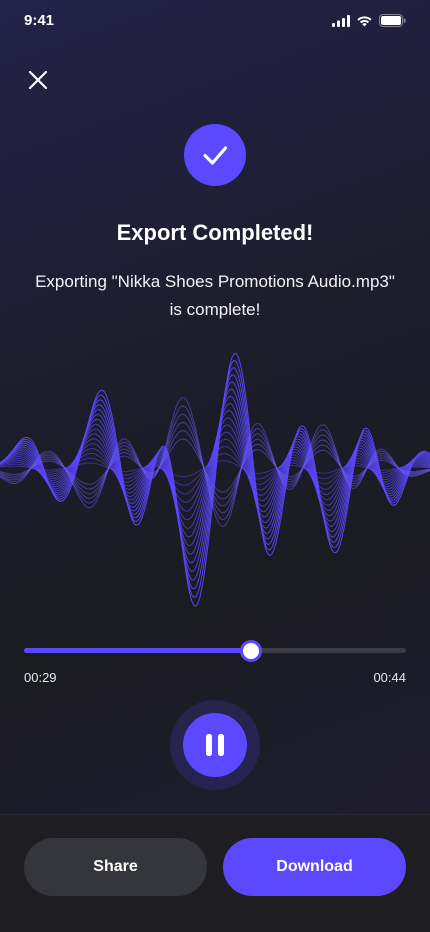 This screenshot has height=932, width=430. I want to click on download-button: Download, so click(314, 867).